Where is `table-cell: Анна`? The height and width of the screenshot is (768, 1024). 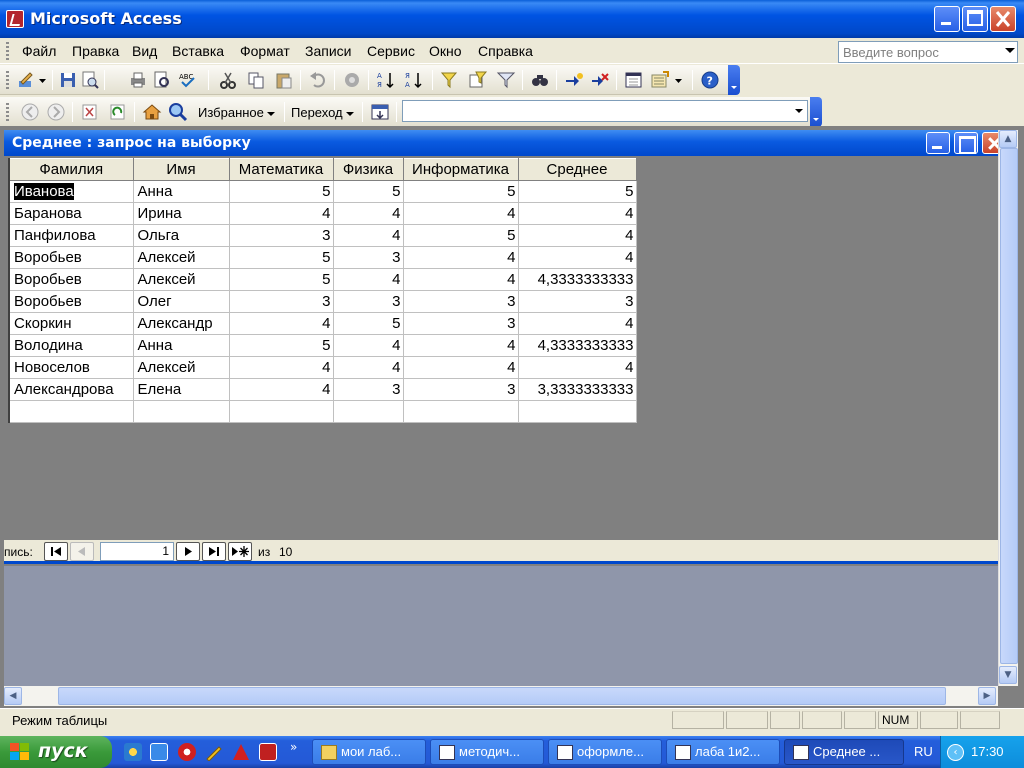
table-cell: Анна is located at coordinates (181, 345).